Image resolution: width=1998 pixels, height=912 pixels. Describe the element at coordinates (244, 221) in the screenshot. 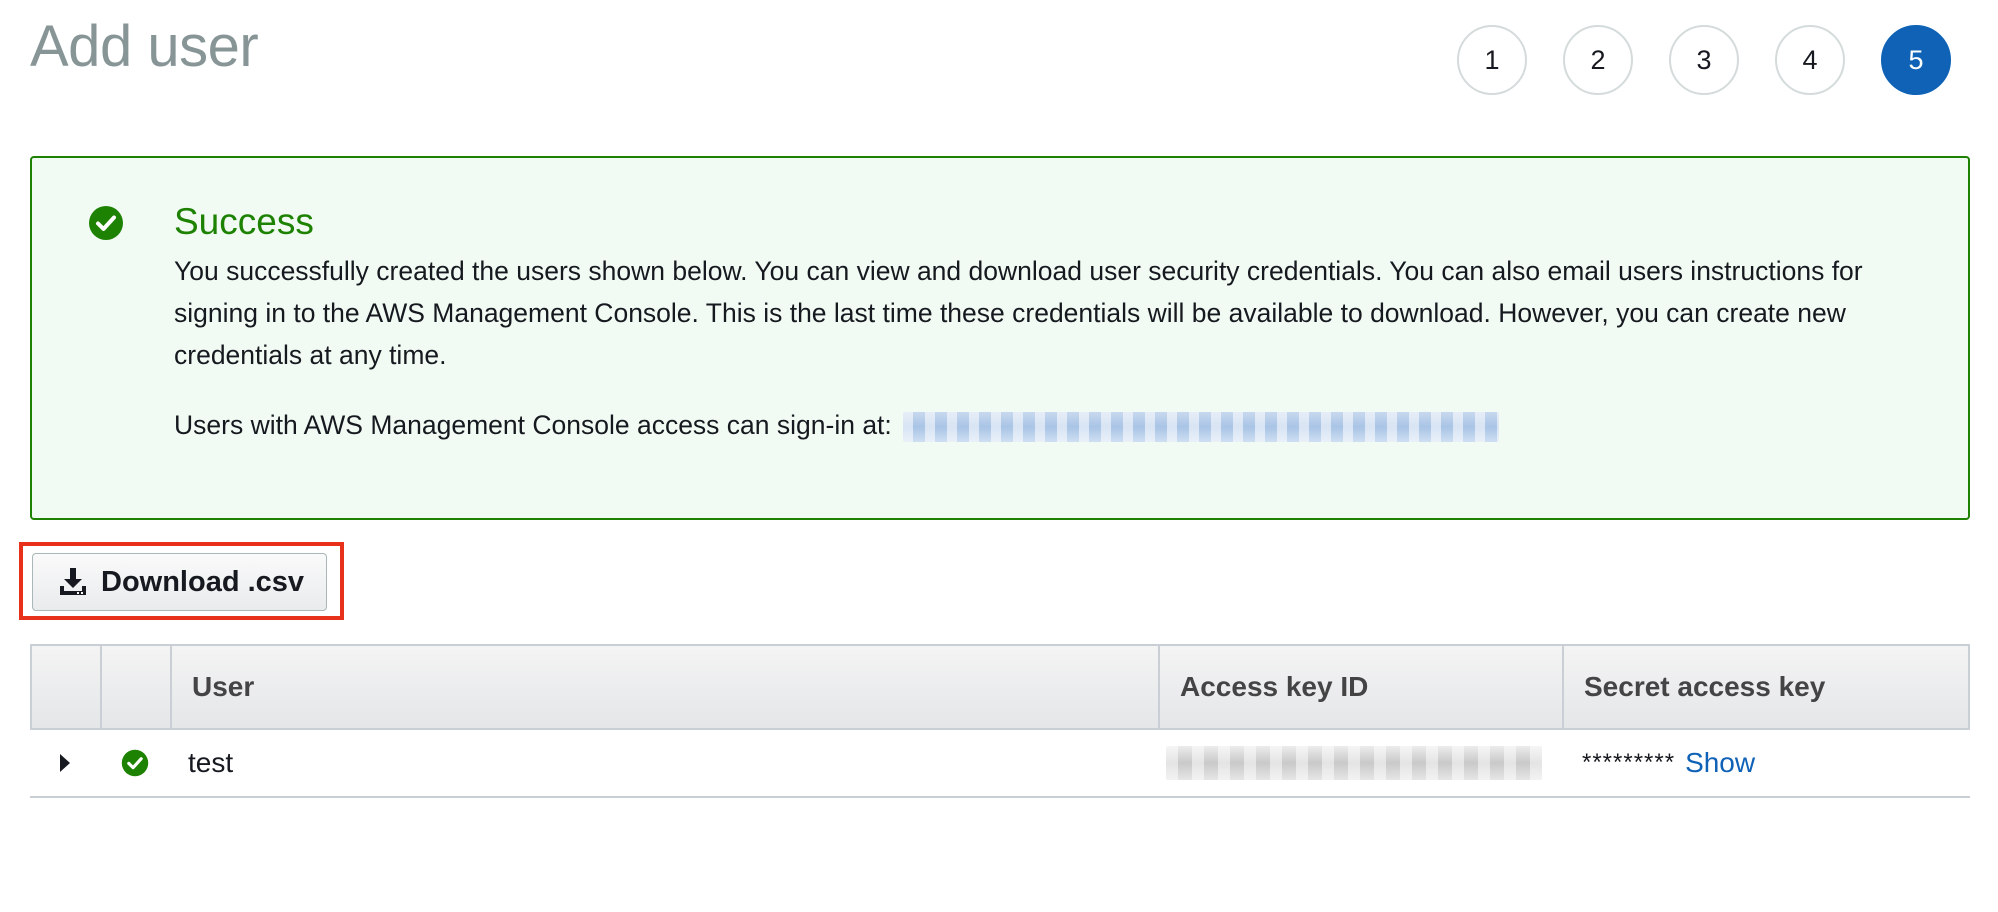

I see `alert-title: Success` at that location.